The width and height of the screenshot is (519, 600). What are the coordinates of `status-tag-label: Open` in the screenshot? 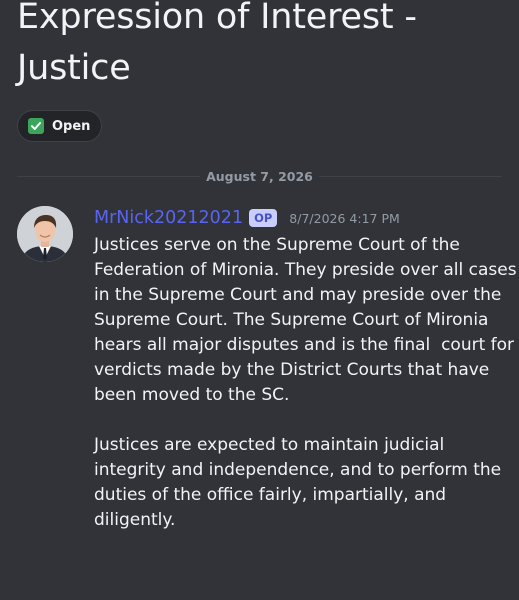 It's located at (71, 126).